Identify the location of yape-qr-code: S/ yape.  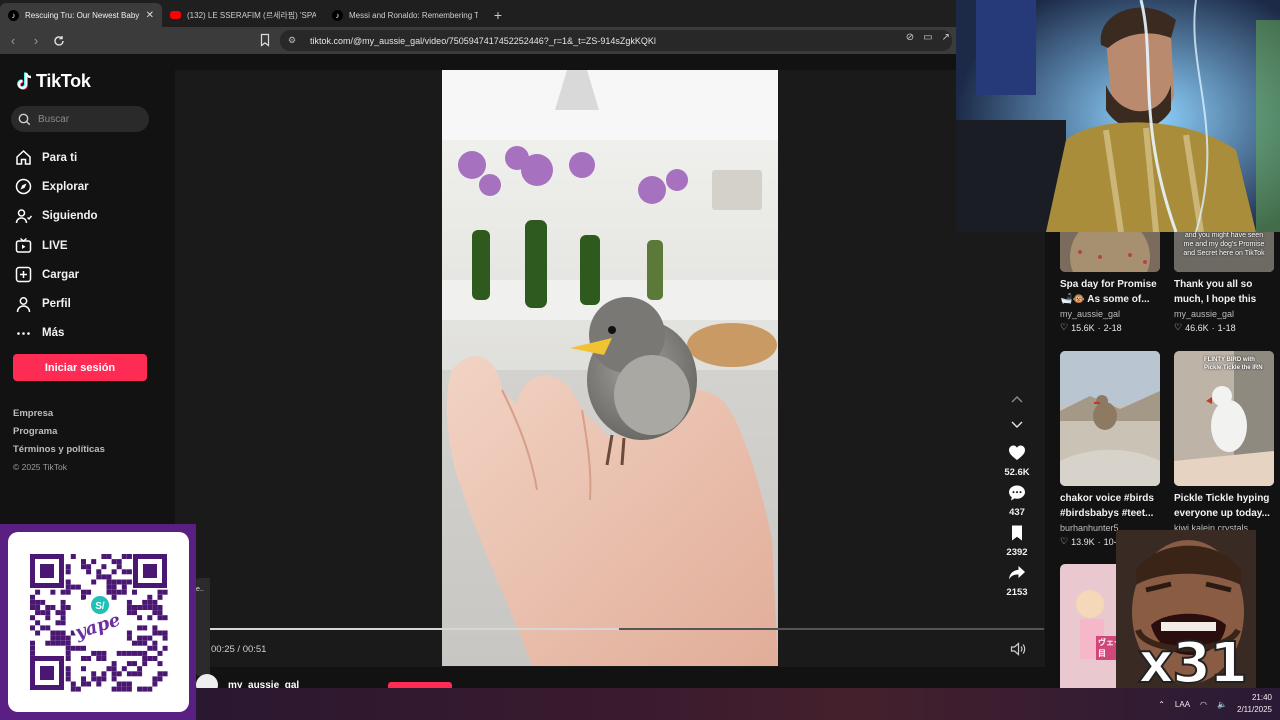
(99, 623).